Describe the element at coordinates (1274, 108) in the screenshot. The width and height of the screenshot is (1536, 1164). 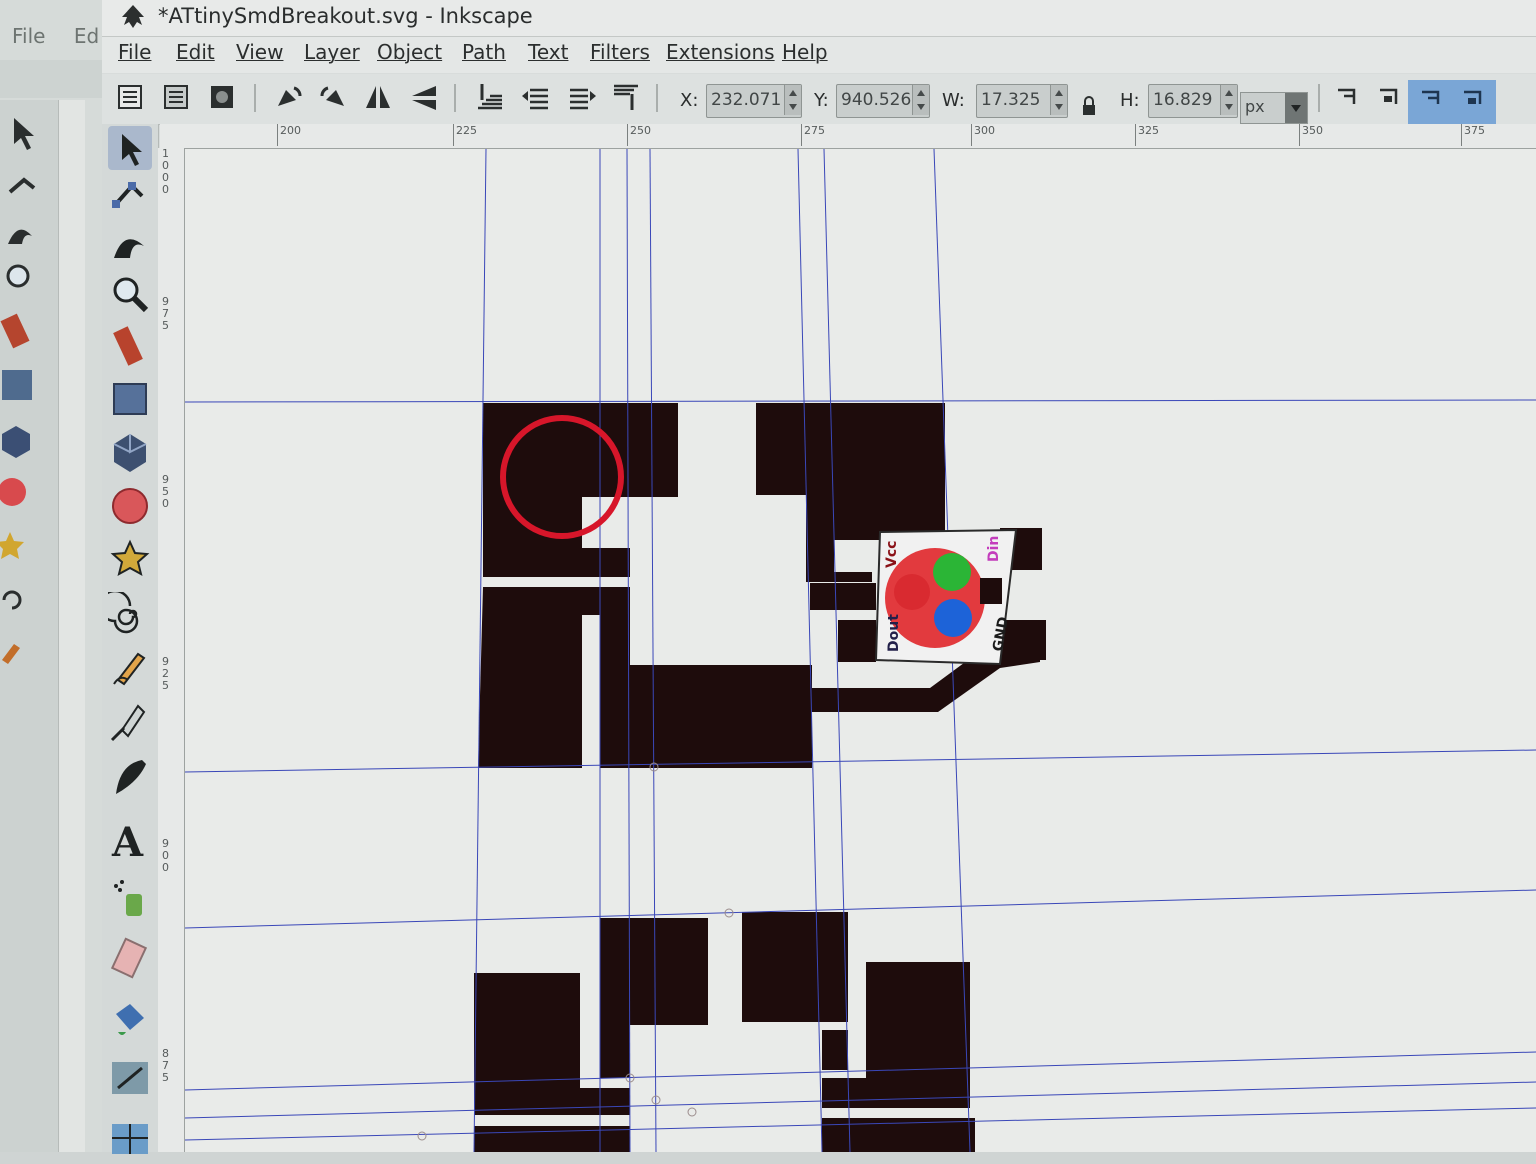
I see `unit-select: px` at that location.